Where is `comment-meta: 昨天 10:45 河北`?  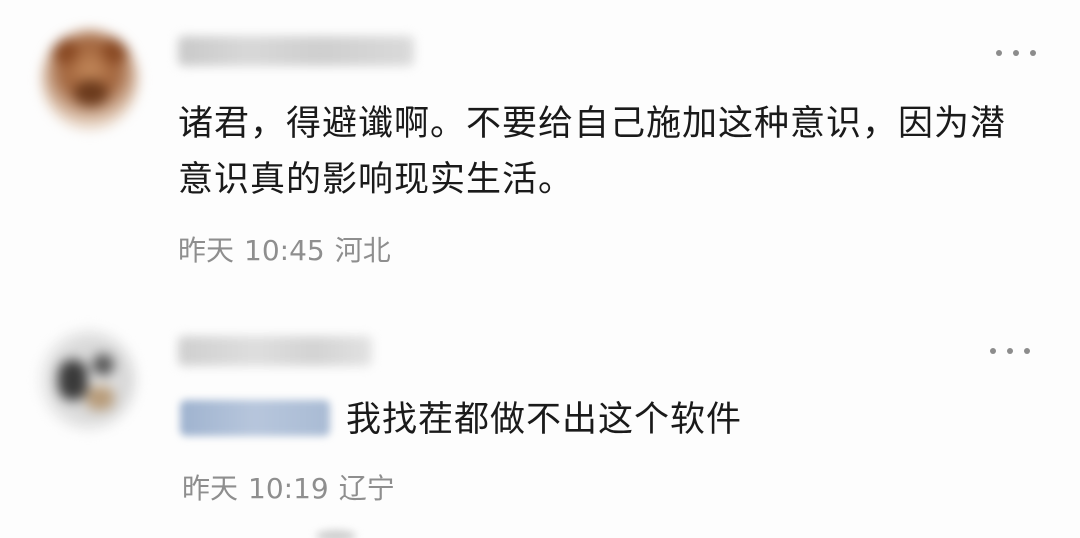 comment-meta: 昨天 10:45 河北 is located at coordinates (284, 251).